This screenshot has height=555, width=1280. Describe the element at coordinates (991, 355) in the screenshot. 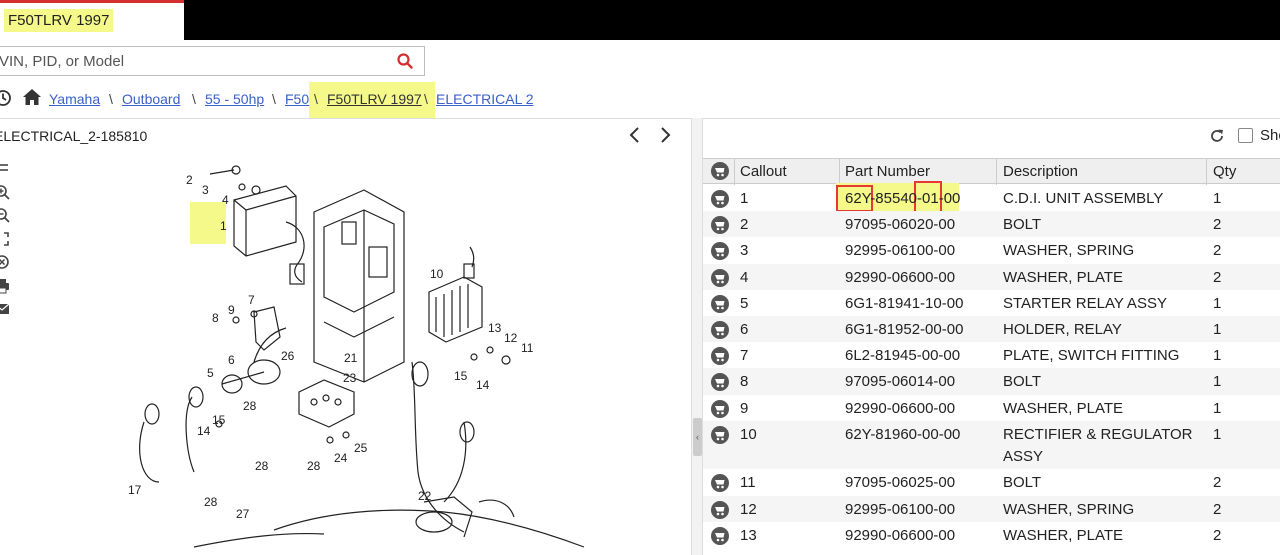

I see `table-row: 7 6L2-81945-00-00 PLATE, SWITCH FITTING 1` at that location.